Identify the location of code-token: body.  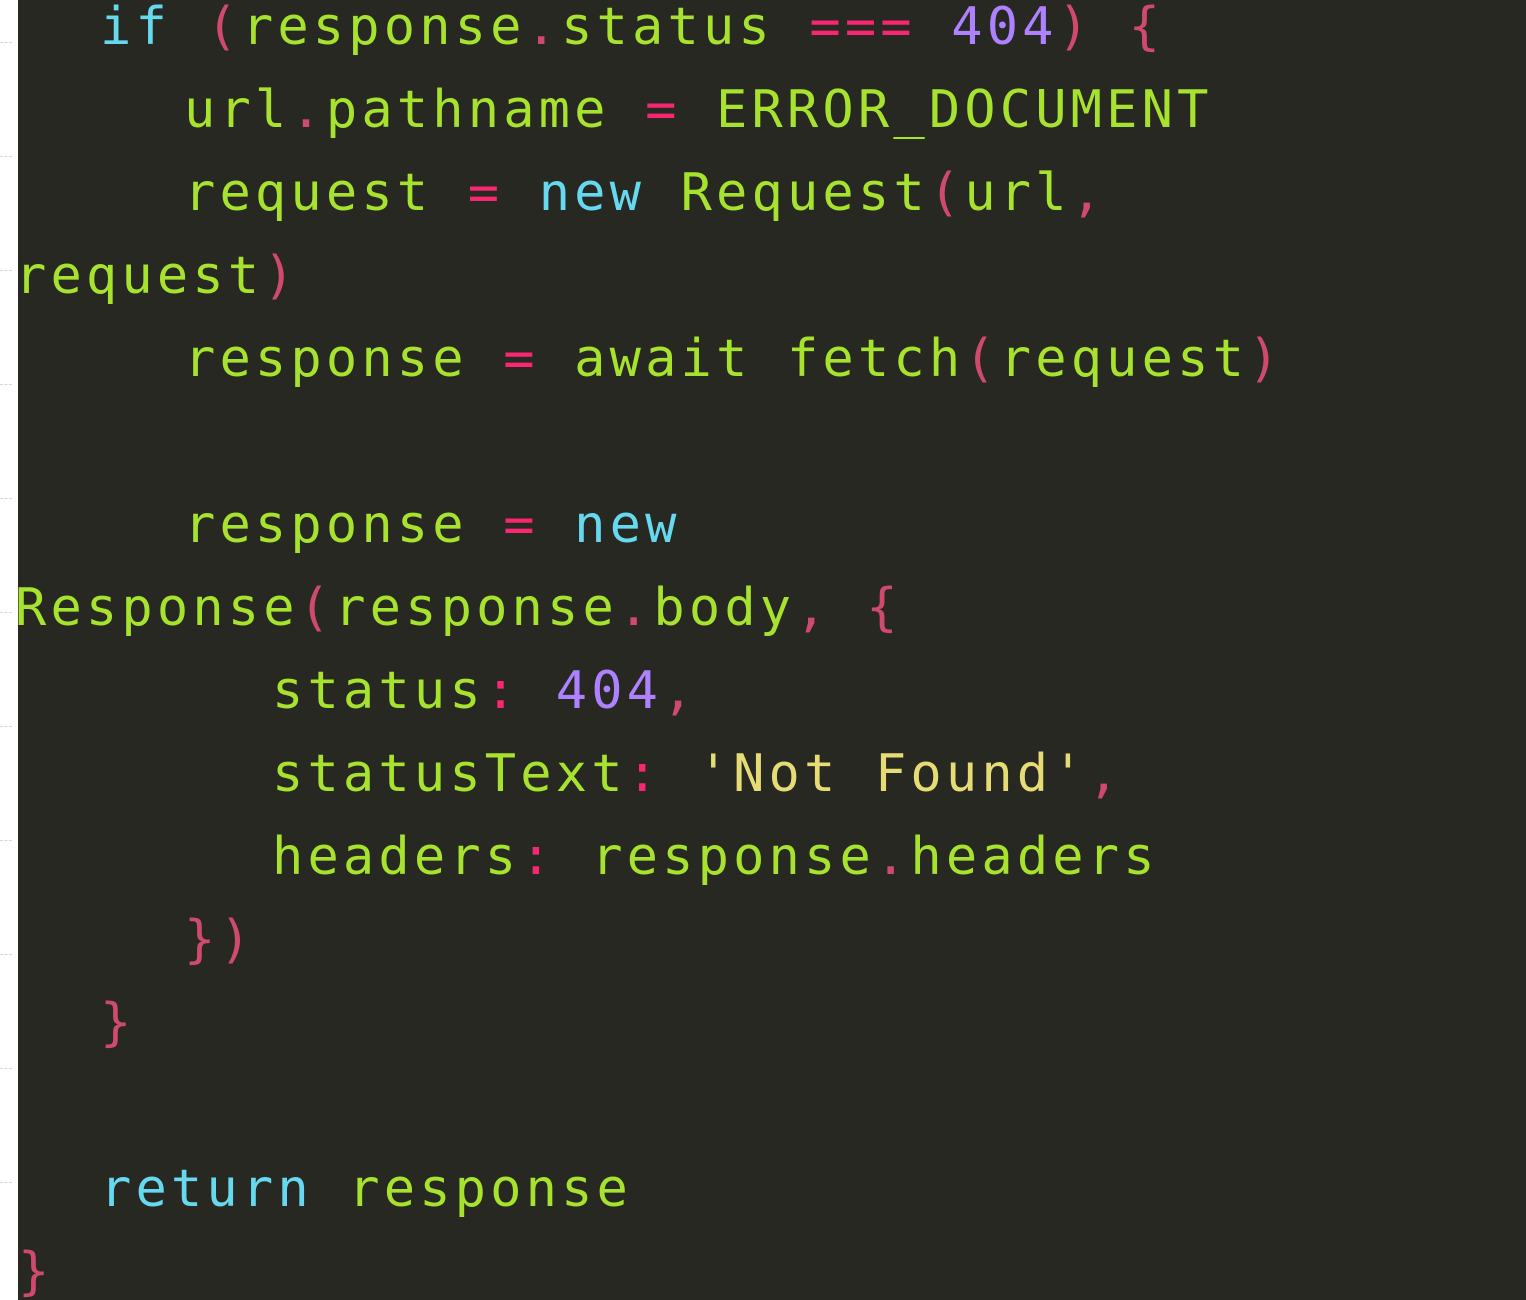
(724, 608).